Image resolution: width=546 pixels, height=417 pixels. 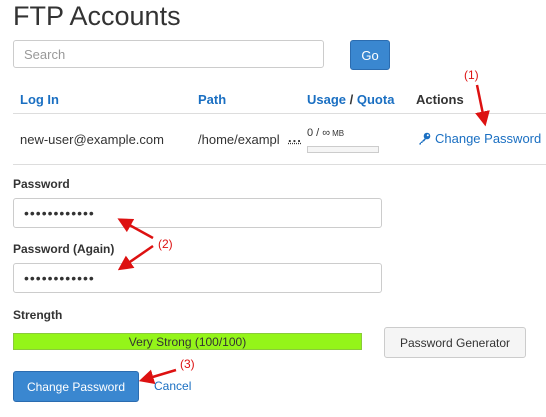 What do you see at coordinates (376, 99) in the screenshot?
I see `column-quota: Quota` at bounding box center [376, 99].